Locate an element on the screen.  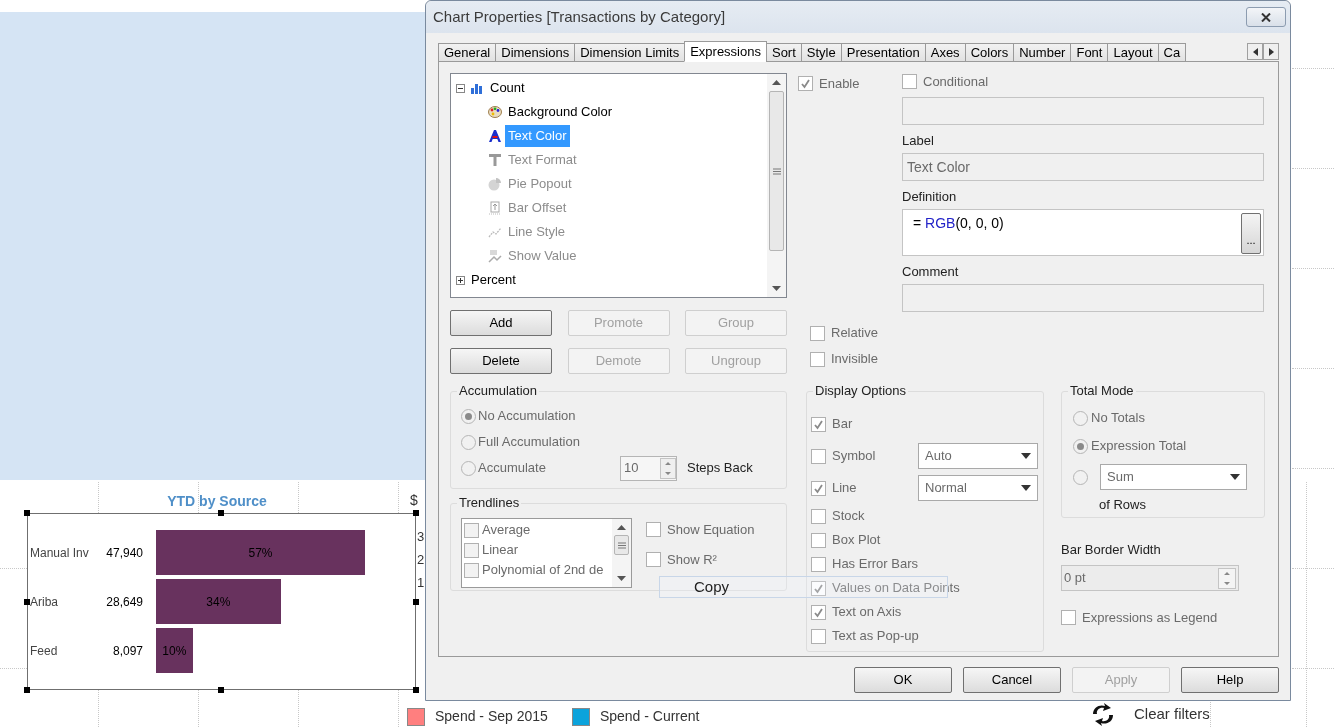
tab: Number is located at coordinates (1042, 52).